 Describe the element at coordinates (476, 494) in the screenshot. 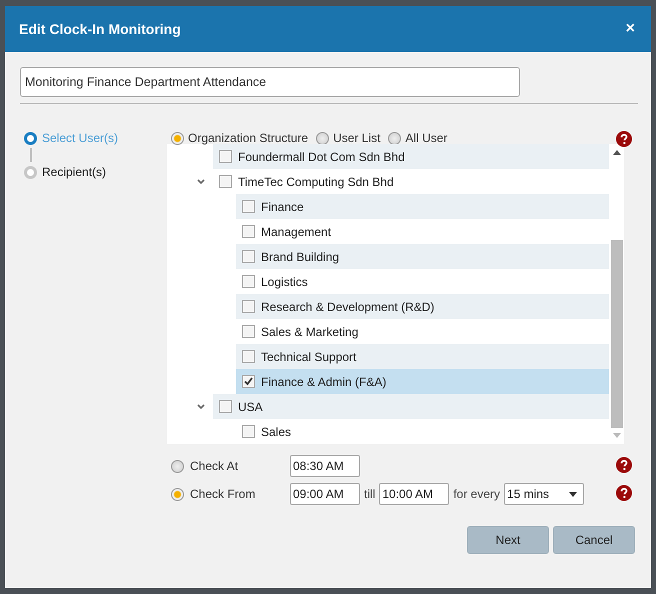

I see `interval-label: for every` at that location.